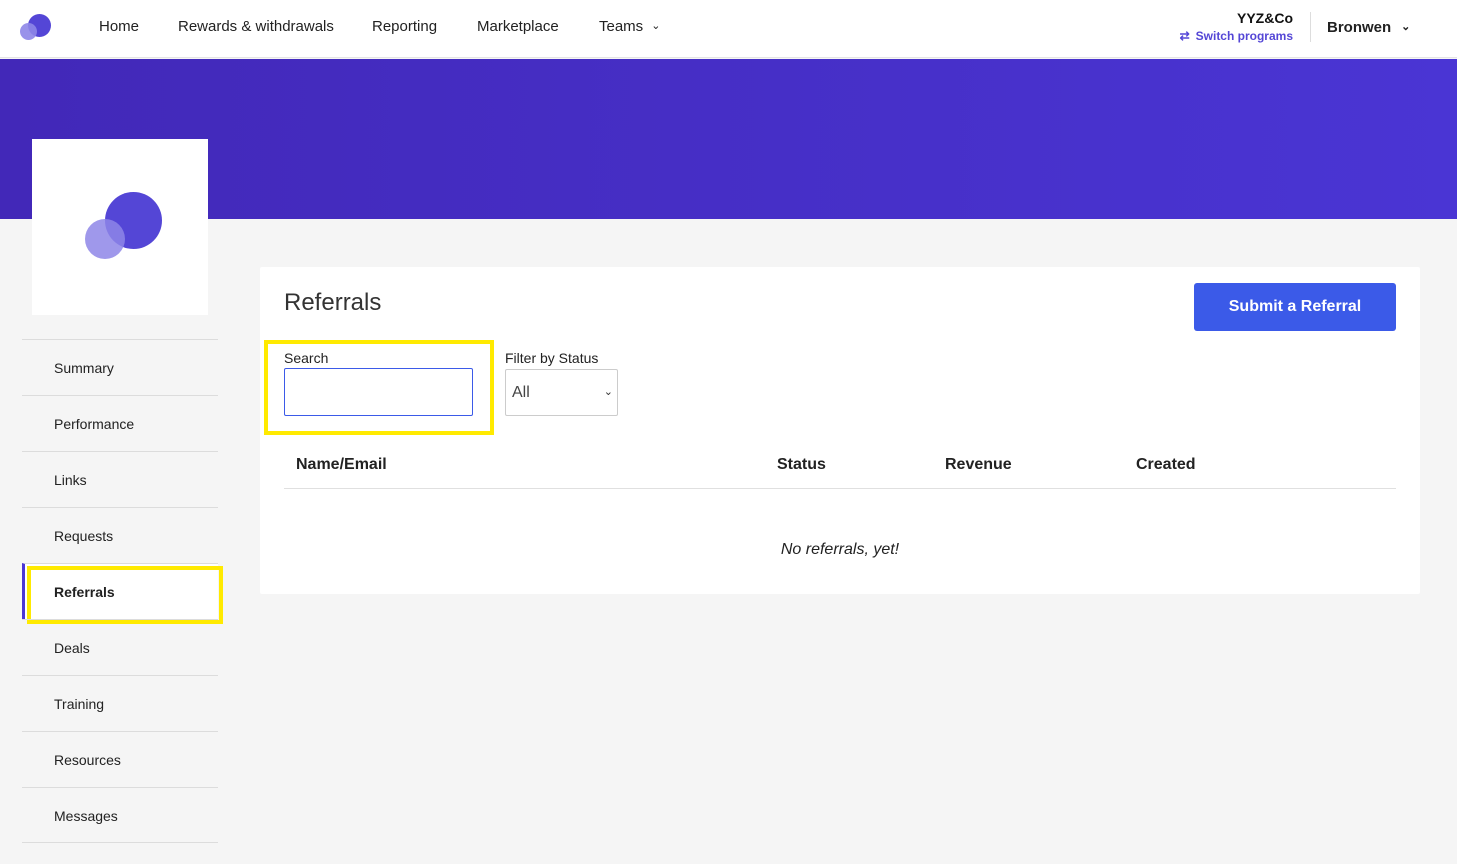  Describe the element at coordinates (120, 423) in the screenshot. I see `sidebar-item-performance: Performance` at that location.